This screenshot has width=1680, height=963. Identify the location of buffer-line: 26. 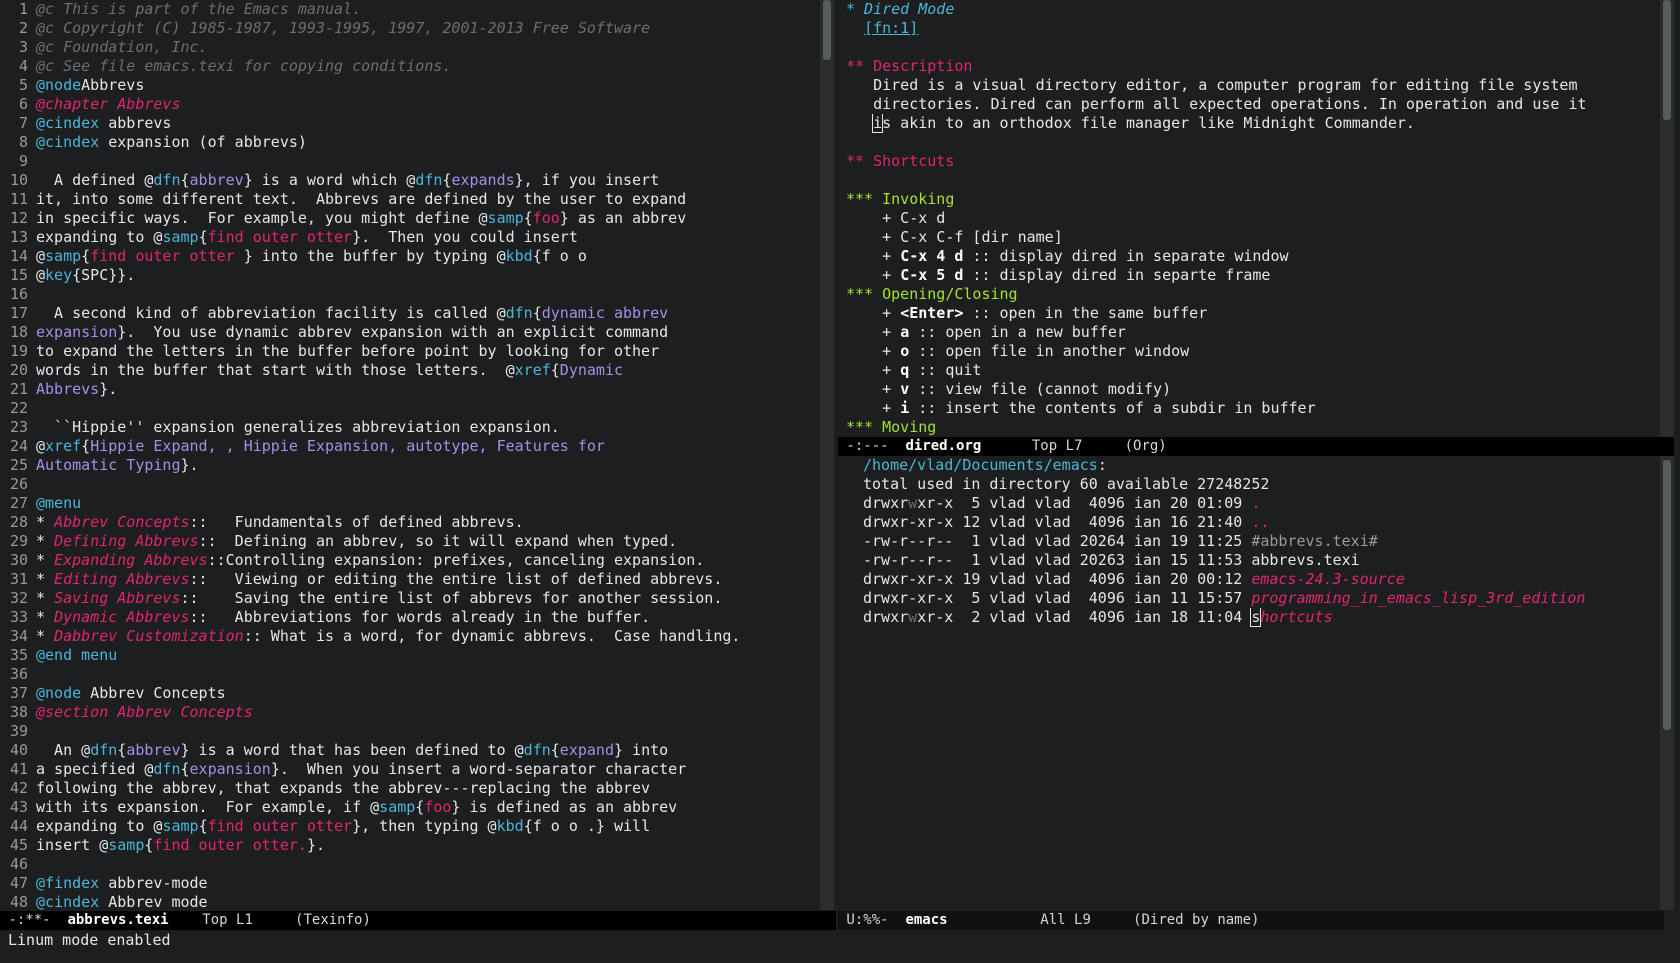
(405, 484).